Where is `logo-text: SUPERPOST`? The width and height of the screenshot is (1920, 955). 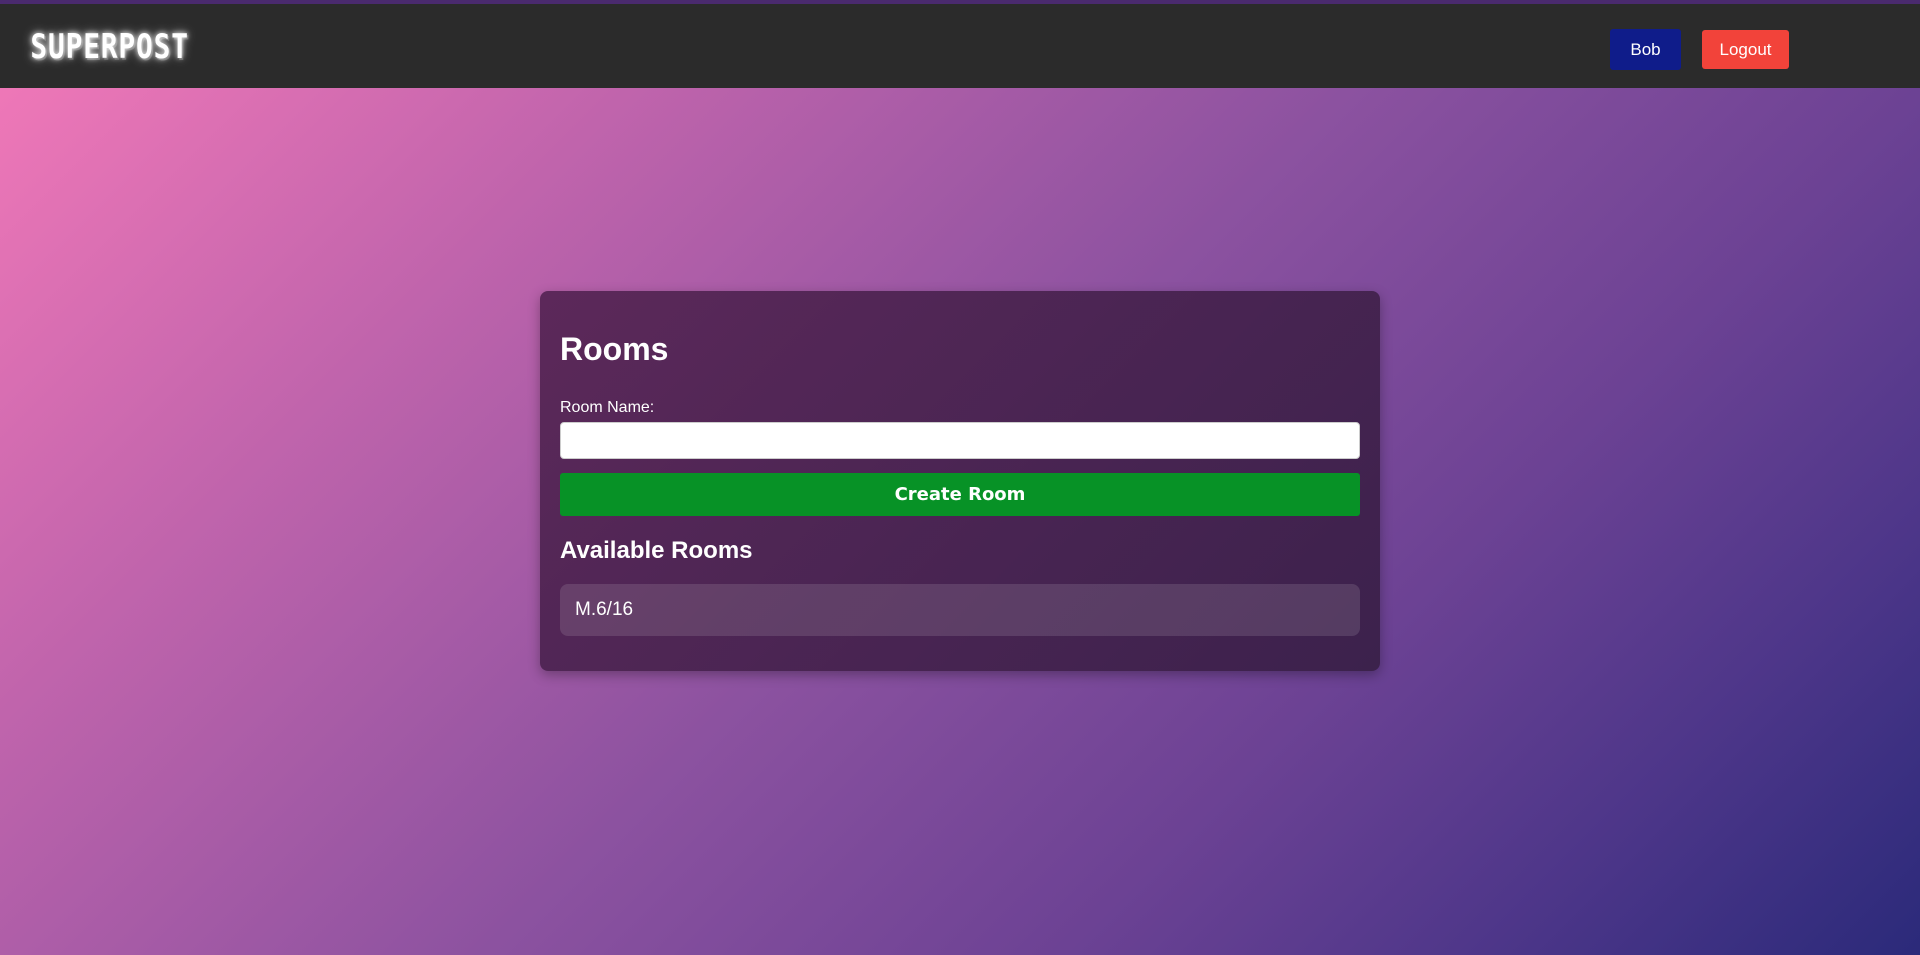
logo-text: SUPERPOST is located at coordinates (110, 47).